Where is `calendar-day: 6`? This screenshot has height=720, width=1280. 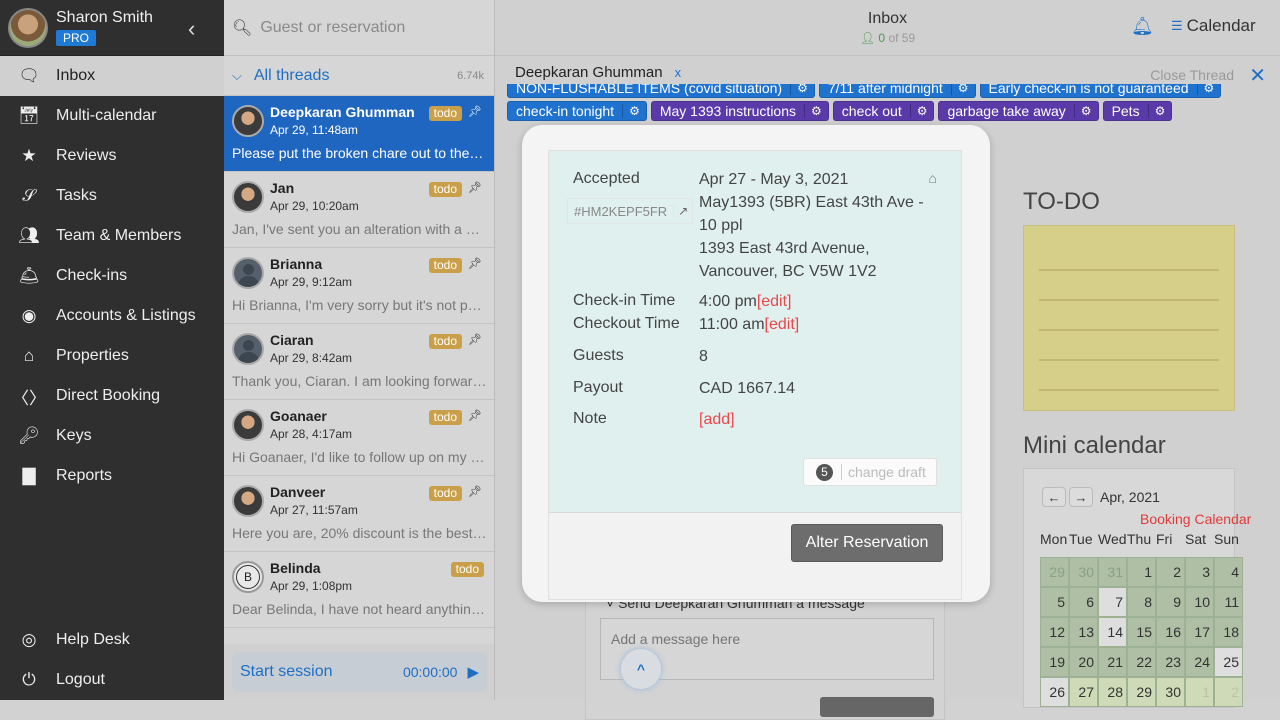 calendar-day: 6 is located at coordinates (1083, 602).